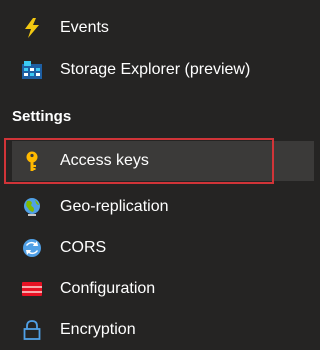 This screenshot has width=320, height=350. What do you see at coordinates (163, 161) in the screenshot?
I see `nav-item-access-keys: Access keys` at bounding box center [163, 161].